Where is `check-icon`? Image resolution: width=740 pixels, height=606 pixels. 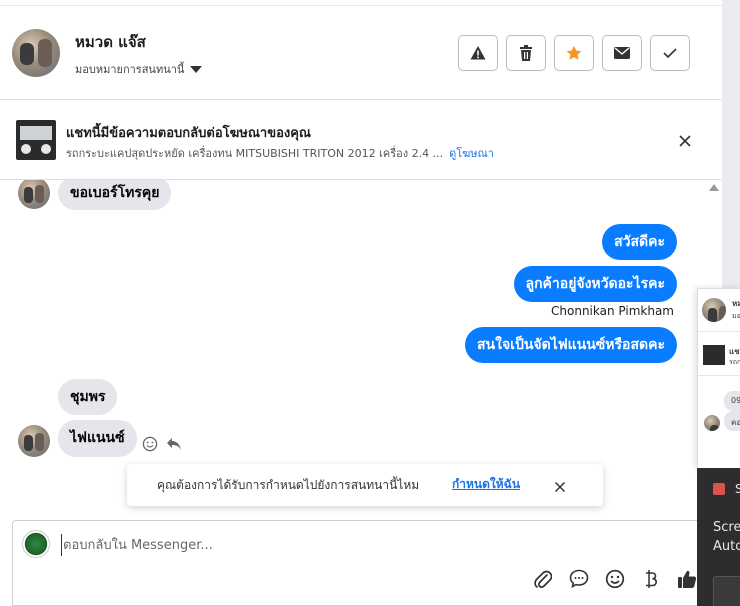 check-icon is located at coordinates (670, 53).